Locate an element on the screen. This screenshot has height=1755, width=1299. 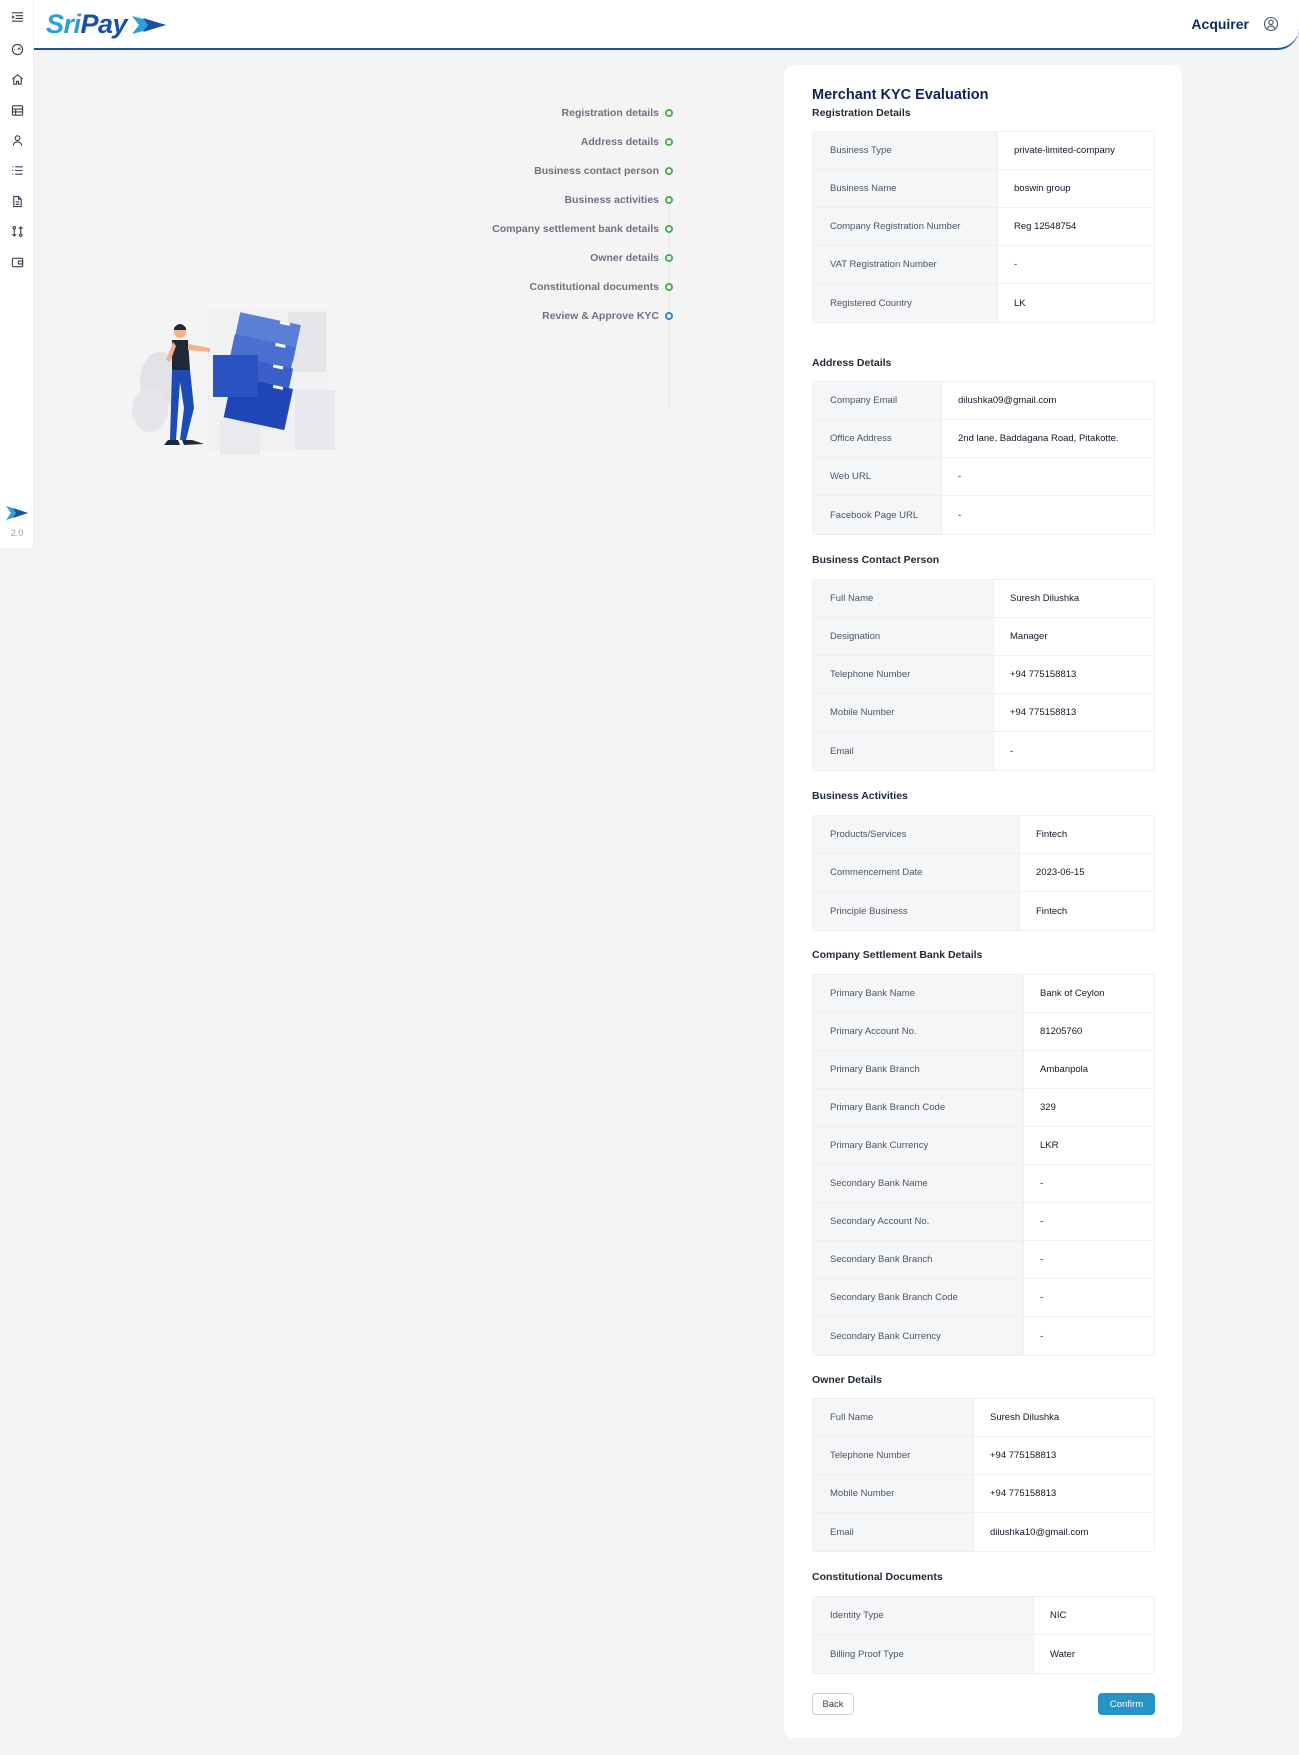
table-row: Primary Account No. 81205760 is located at coordinates (983, 1032).